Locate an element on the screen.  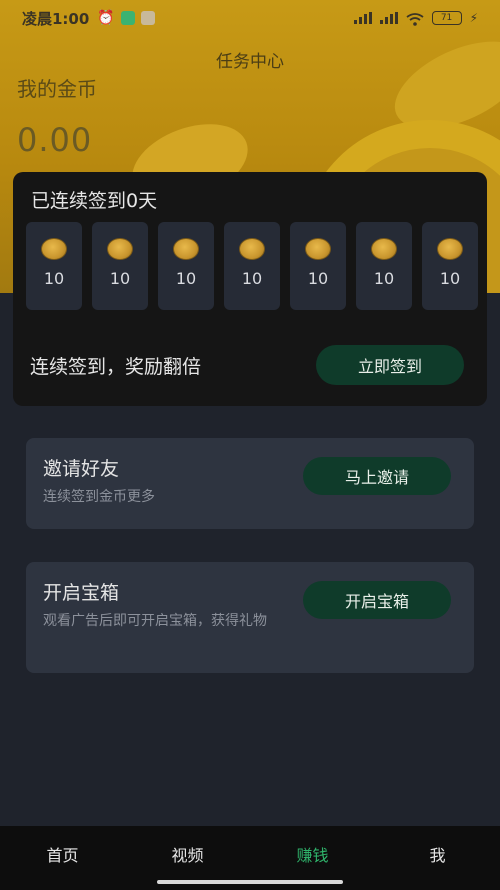
status-bar: 凌晨1:00 ⏰ 71 ⚡ is located at coordinates (250, 18).